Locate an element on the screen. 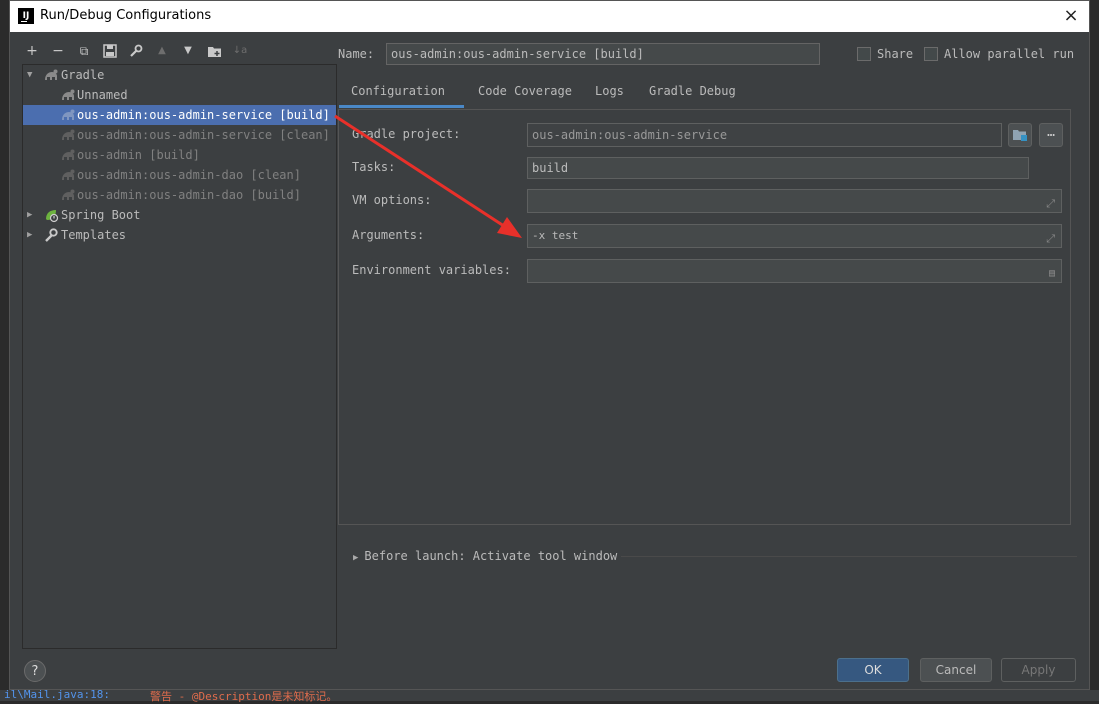 The width and height of the screenshot is (1099, 704). tree-label-spring-boot: Spring Boot is located at coordinates (101, 215).